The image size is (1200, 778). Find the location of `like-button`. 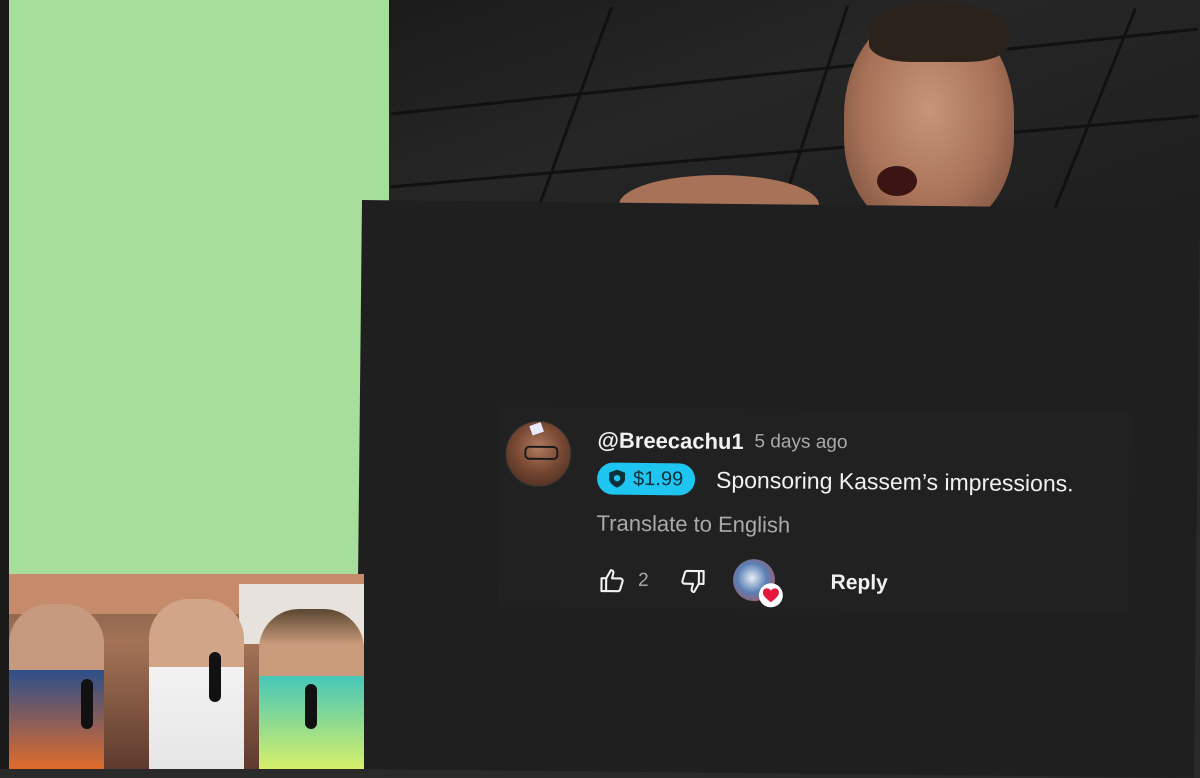

like-button is located at coordinates (612, 580).